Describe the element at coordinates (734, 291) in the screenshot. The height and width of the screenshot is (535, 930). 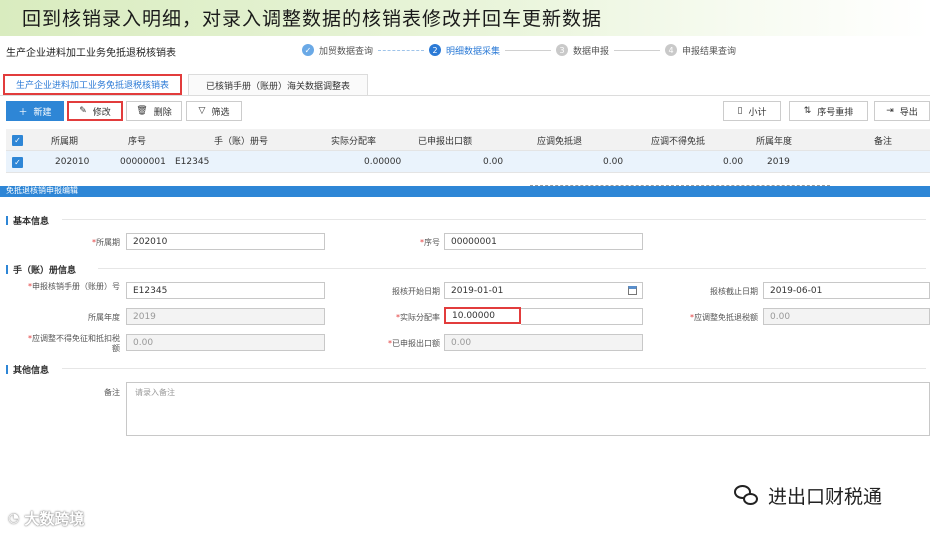
I see `field-label: 报核截止日期` at that location.